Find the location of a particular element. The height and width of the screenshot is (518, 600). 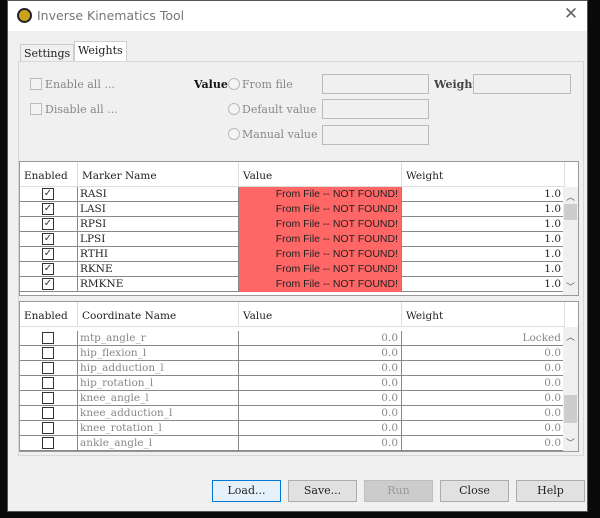

table-row: hip_rotation_l 0.0 0.0 is located at coordinates (292, 383).